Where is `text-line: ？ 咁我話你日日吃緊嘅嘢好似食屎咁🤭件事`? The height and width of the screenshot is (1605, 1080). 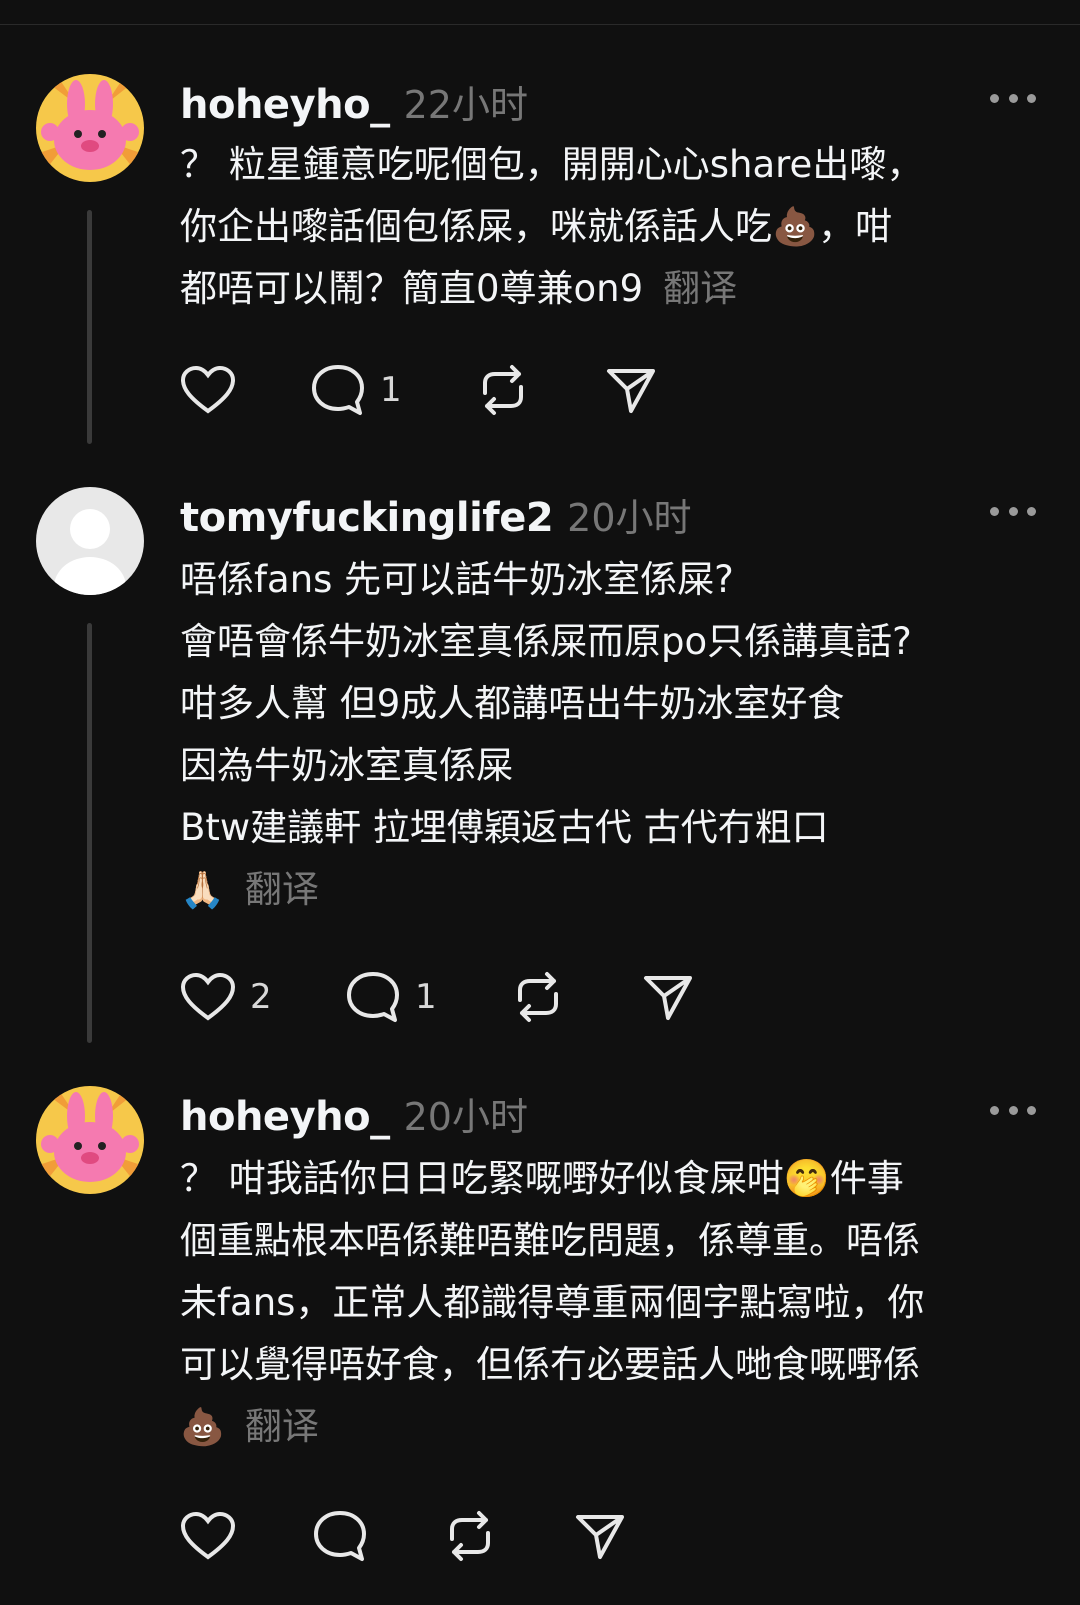 text-line: ？ 咁我話你日日吃緊嘅嘢好似食屎咁🤭件事 is located at coordinates (542, 1178).